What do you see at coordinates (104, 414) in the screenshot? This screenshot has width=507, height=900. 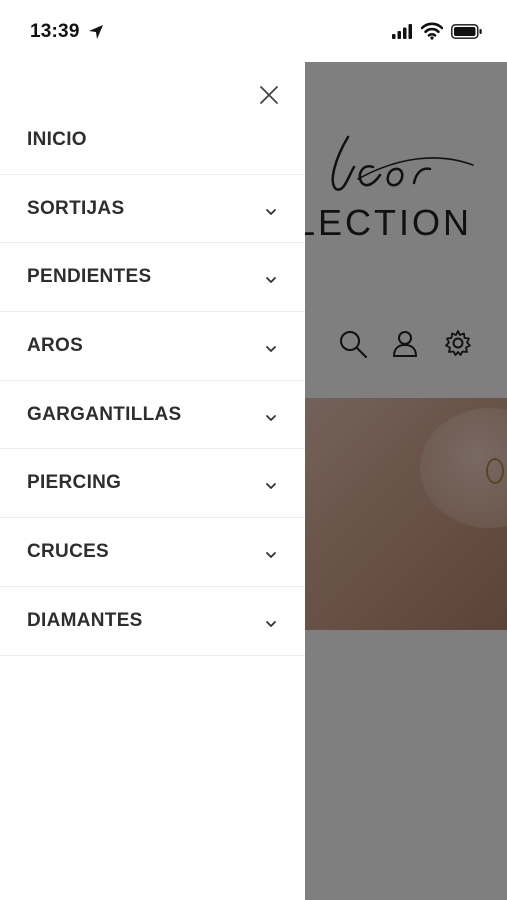 I see `menu-item-label: GARGANTILLAS` at bounding box center [104, 414].